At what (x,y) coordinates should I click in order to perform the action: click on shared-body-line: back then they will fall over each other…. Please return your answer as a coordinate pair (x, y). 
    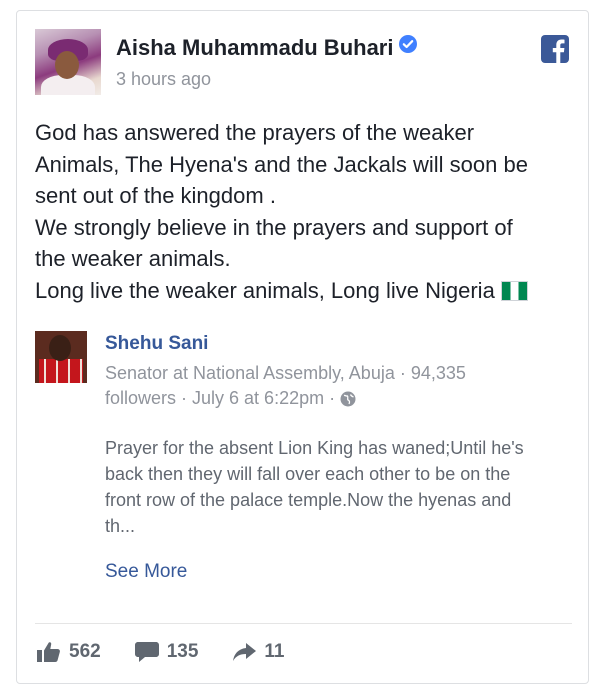
    Looking at the image, I should click on (308, 474).